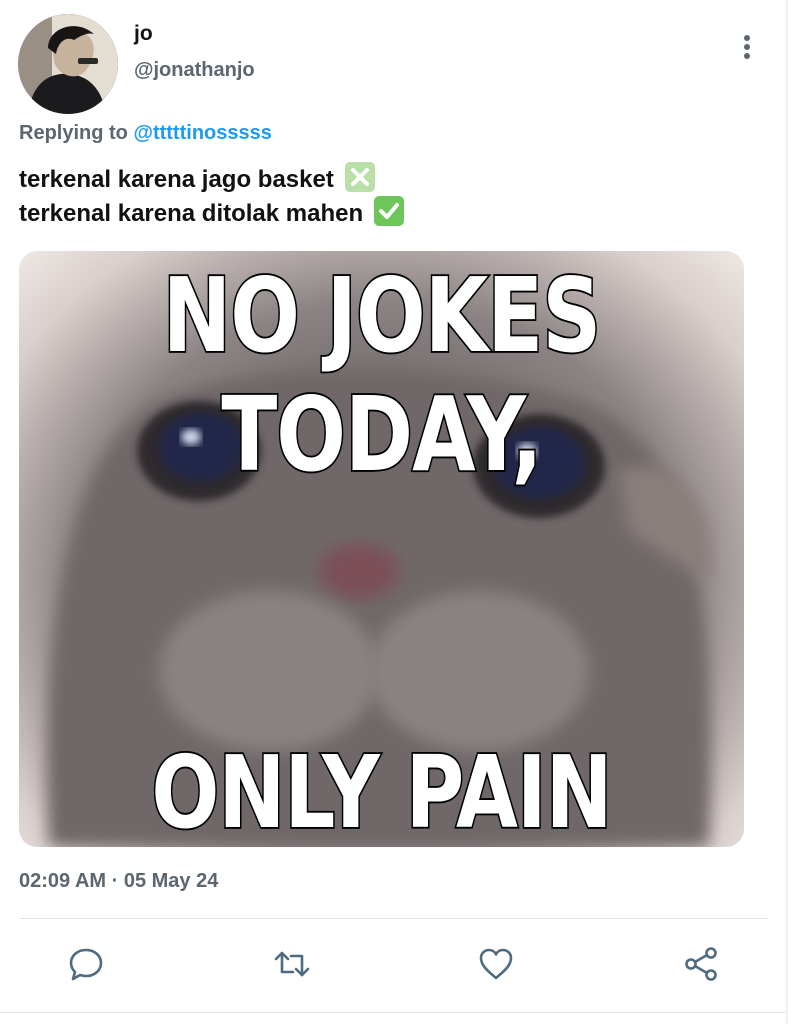  I want to click on heart-icon, so click(496, 964).